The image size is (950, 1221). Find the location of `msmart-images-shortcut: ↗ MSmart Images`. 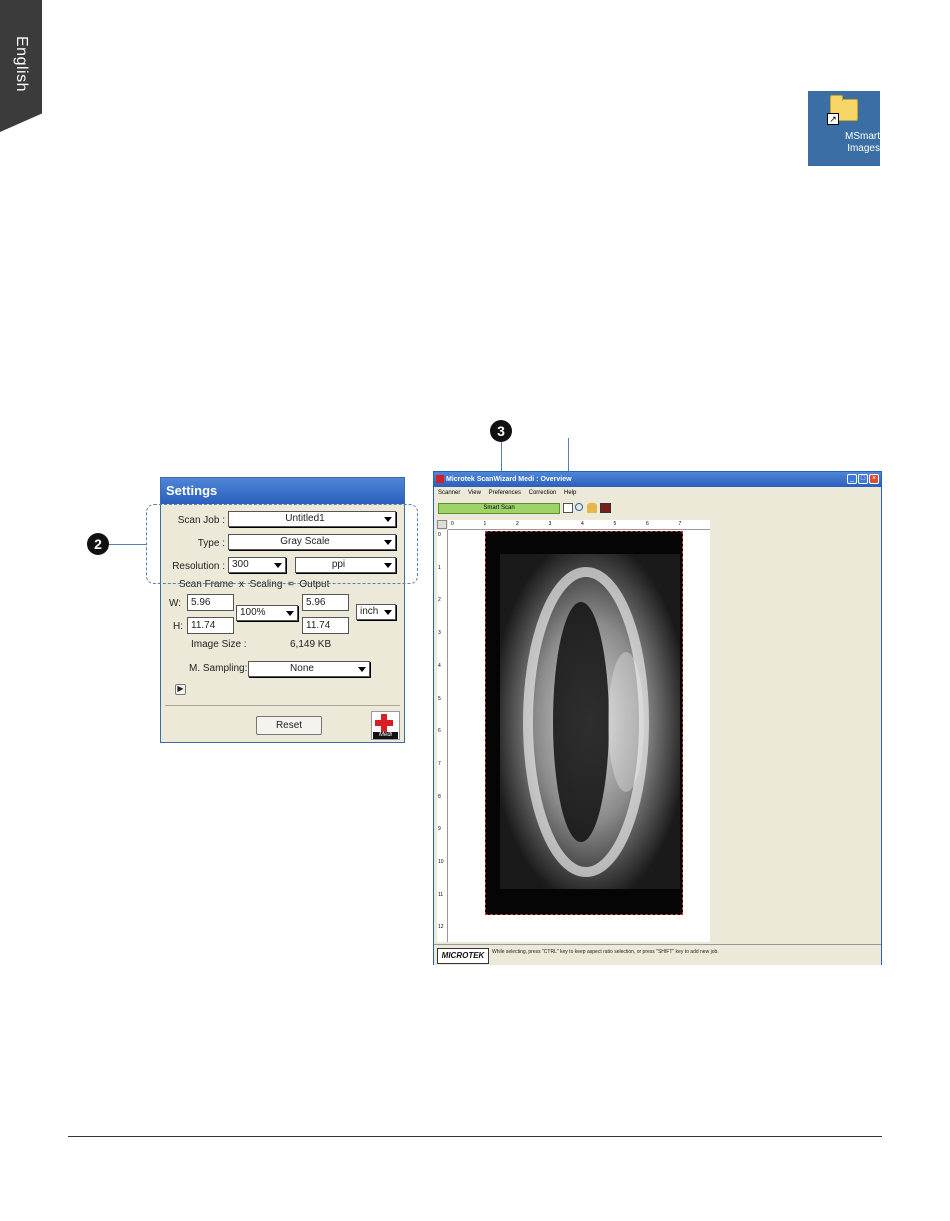

msmart-images-shortcut: ↗ MSmart Images is located at coordinates (844, 128).